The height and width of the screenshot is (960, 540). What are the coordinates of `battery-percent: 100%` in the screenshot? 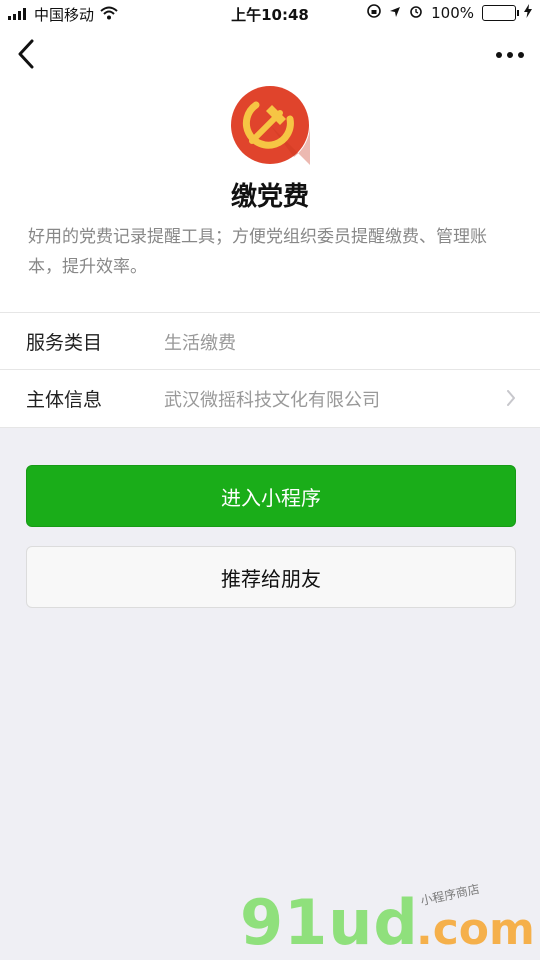 It's located at (452, 13).